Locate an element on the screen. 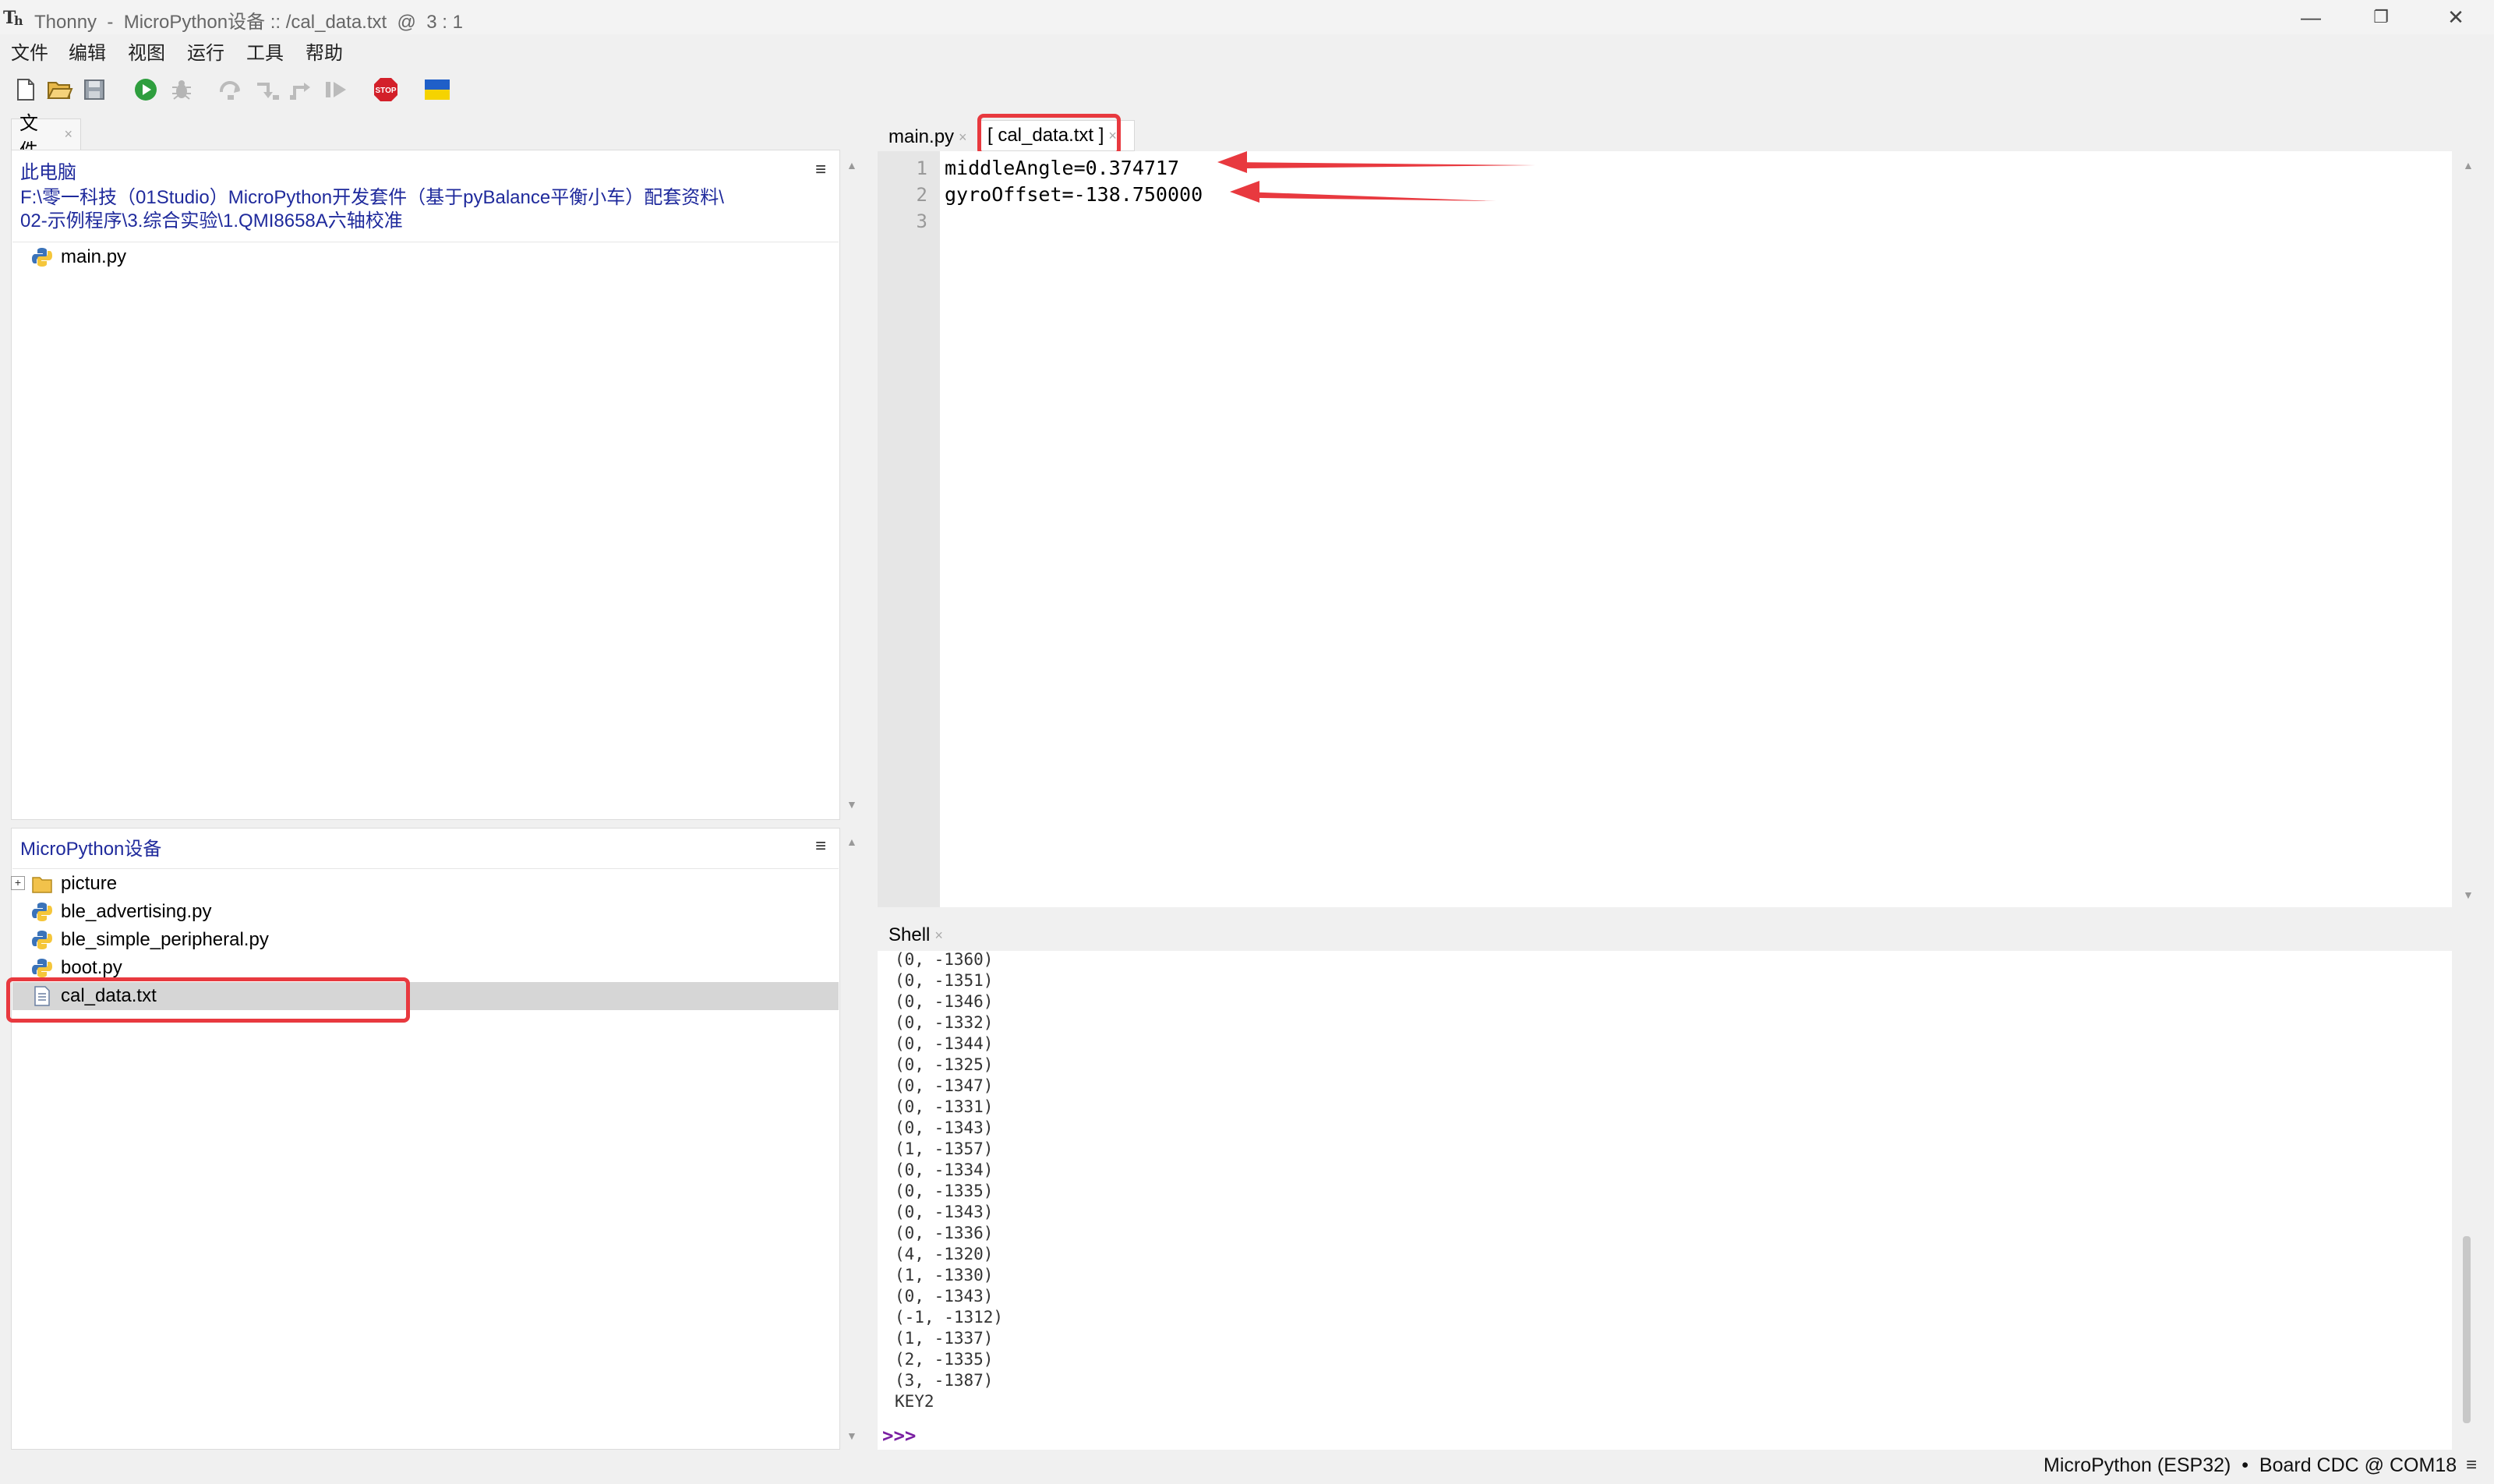  shell-output-line: (0, -1344) is located at coordinates (944, 1043).